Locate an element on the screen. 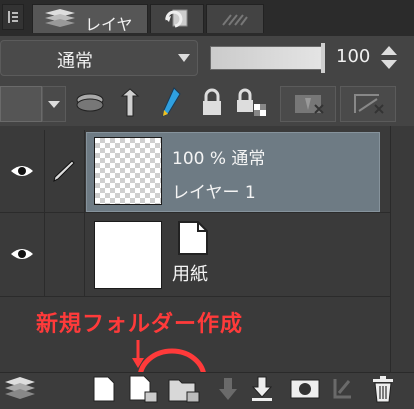  opacity-slider is located at coordinates (267, 58).